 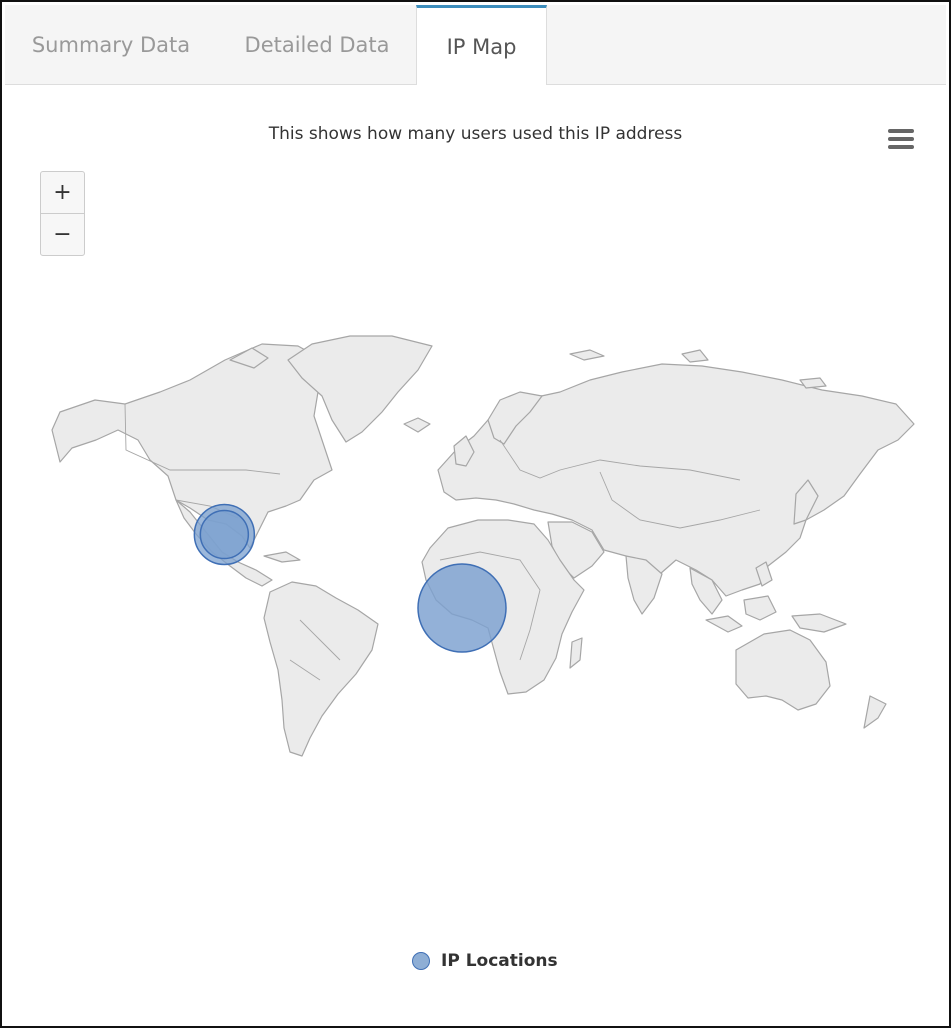 What do you see at coordinates (421, 961) in the screenshot?
I see `legend-circle-icon` at bounding box center [421, 961].